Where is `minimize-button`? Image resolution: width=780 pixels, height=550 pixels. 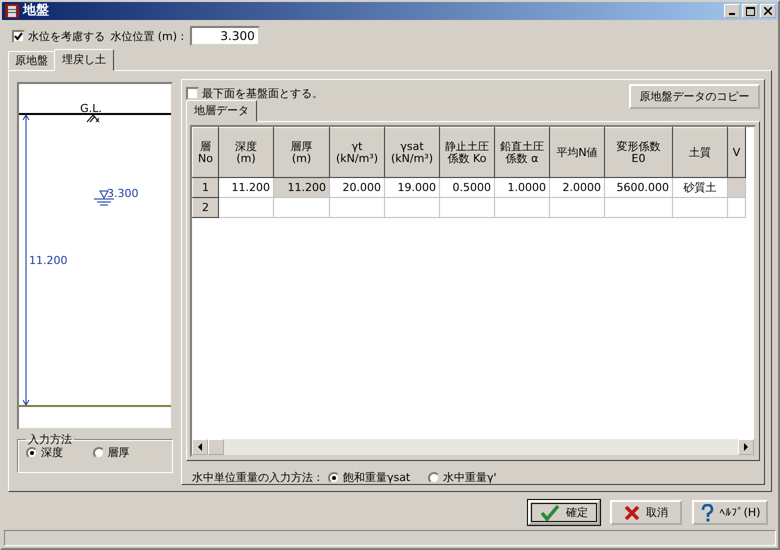
minimize-button is located at coordinates (732, 11).